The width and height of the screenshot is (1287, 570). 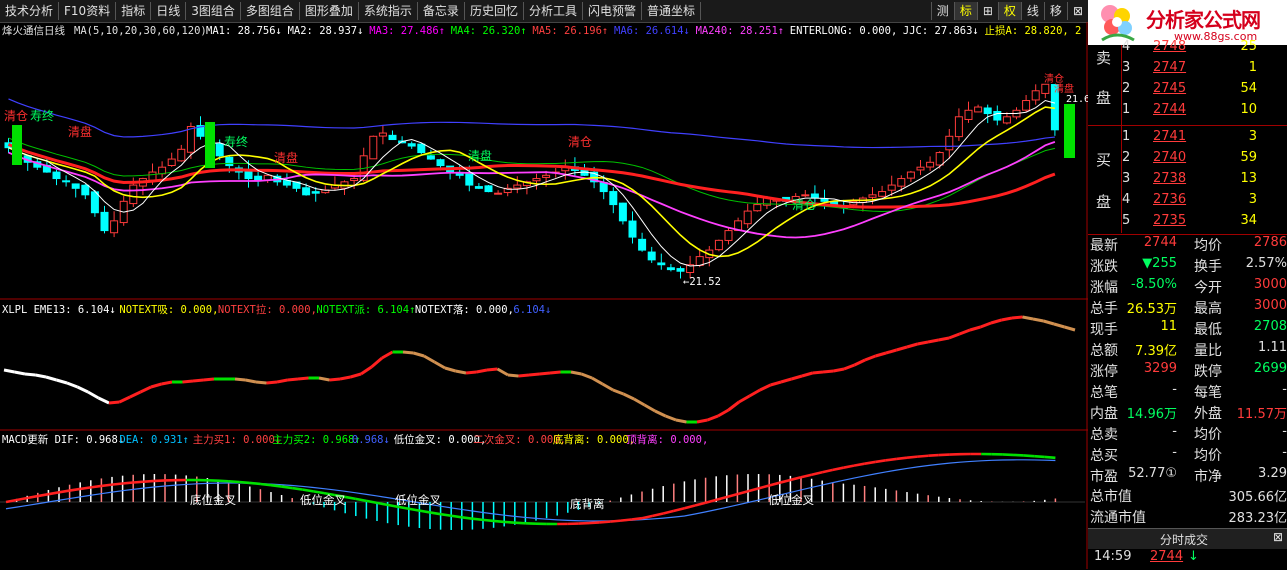 What do you see at coordinates (1169, 67) in the screenshot?
I see `sell-price: 2747` at bounding box center [1169, 67].